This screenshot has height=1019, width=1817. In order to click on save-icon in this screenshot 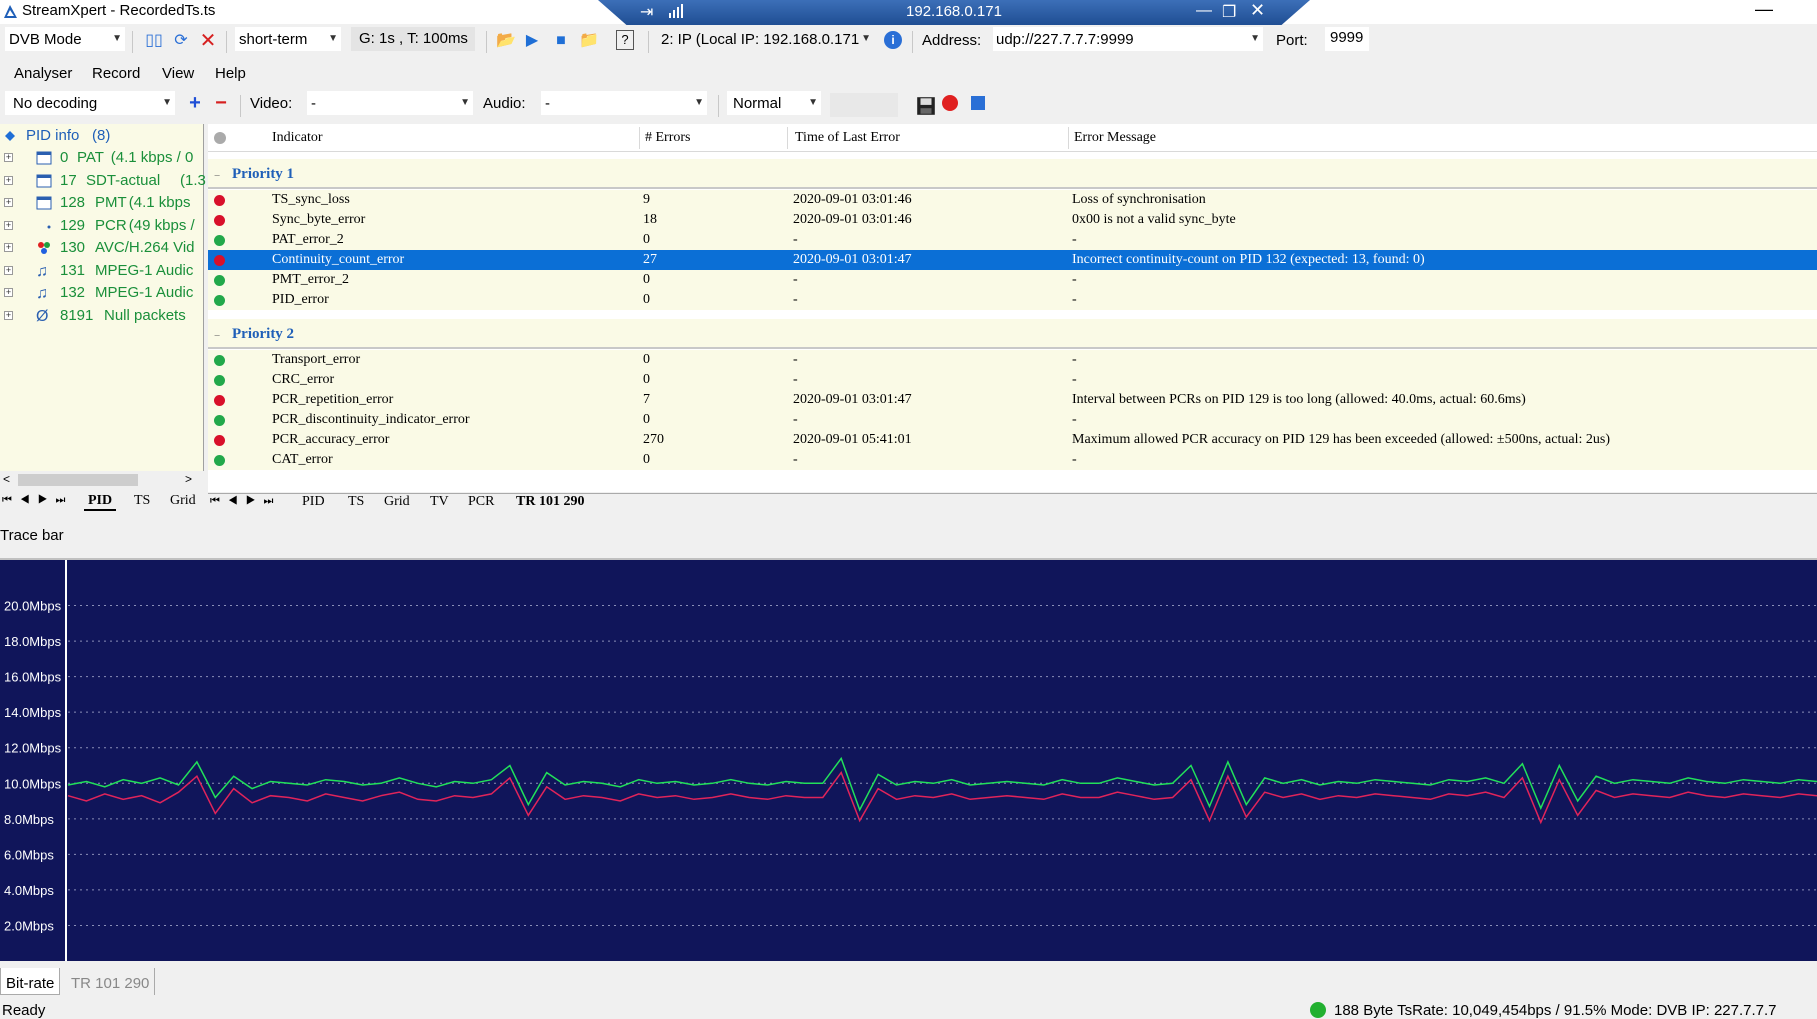, I will do `click(926, 106)`.